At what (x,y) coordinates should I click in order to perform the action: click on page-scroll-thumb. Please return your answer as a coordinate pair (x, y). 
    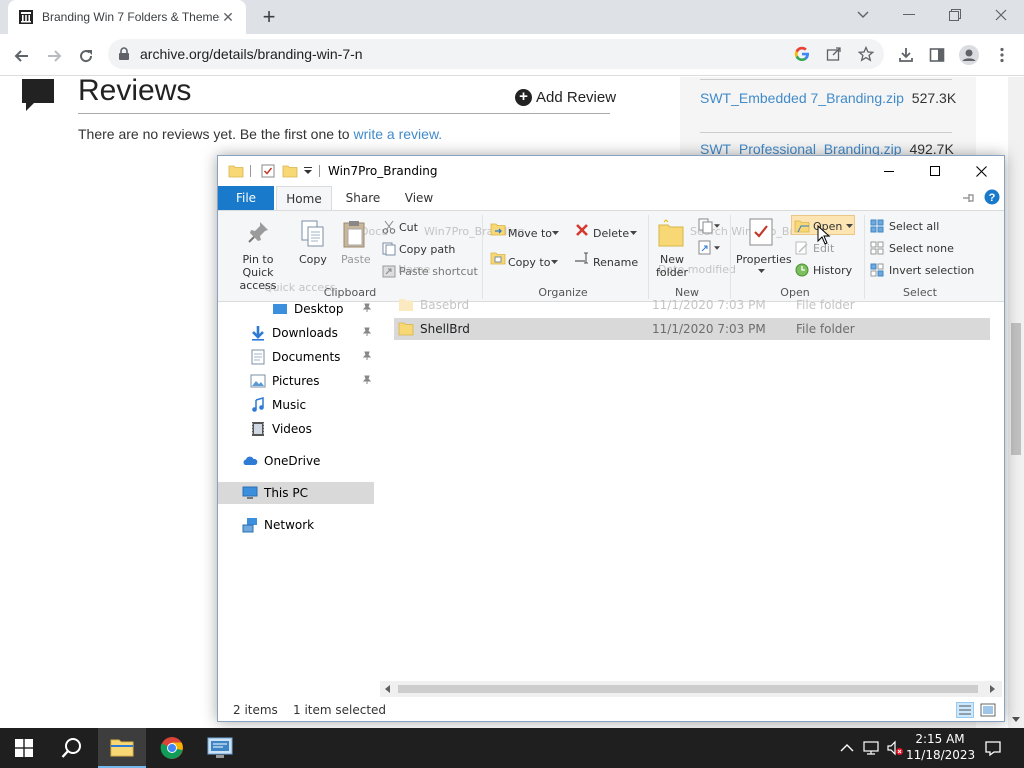
    Looking at the image, I should click on (1016, 389).